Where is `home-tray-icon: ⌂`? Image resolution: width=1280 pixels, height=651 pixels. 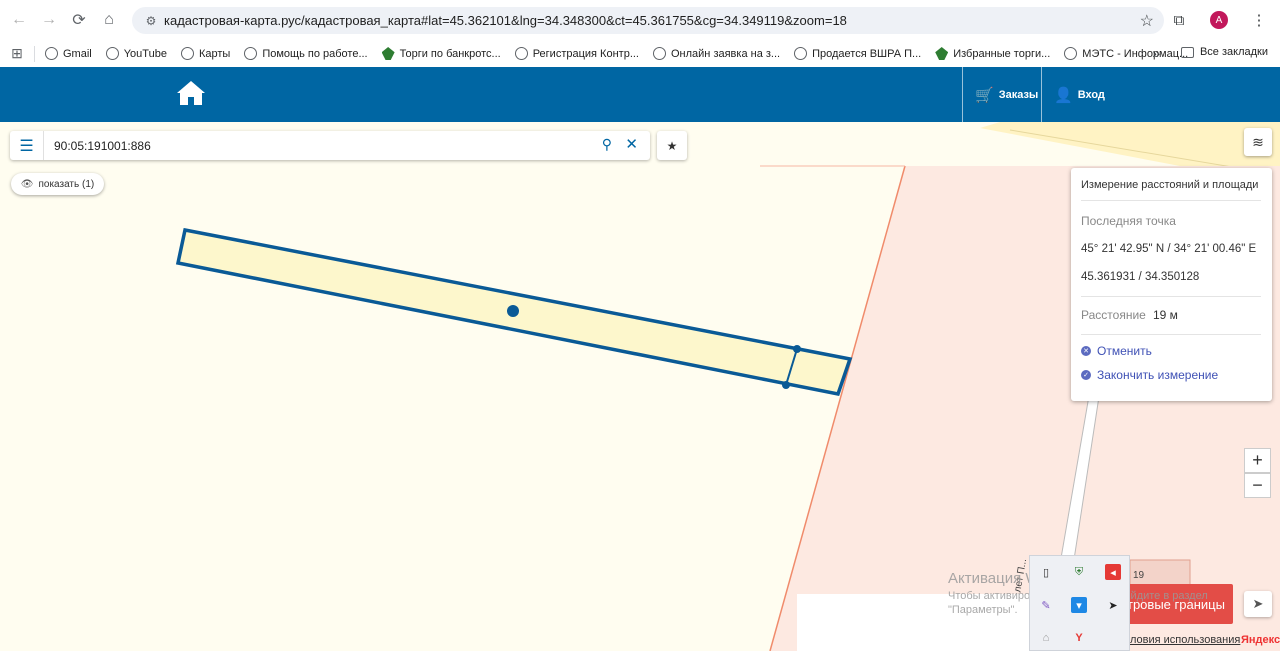
home-tray-icon: ⌂ is located at coordinates (1046, 638).